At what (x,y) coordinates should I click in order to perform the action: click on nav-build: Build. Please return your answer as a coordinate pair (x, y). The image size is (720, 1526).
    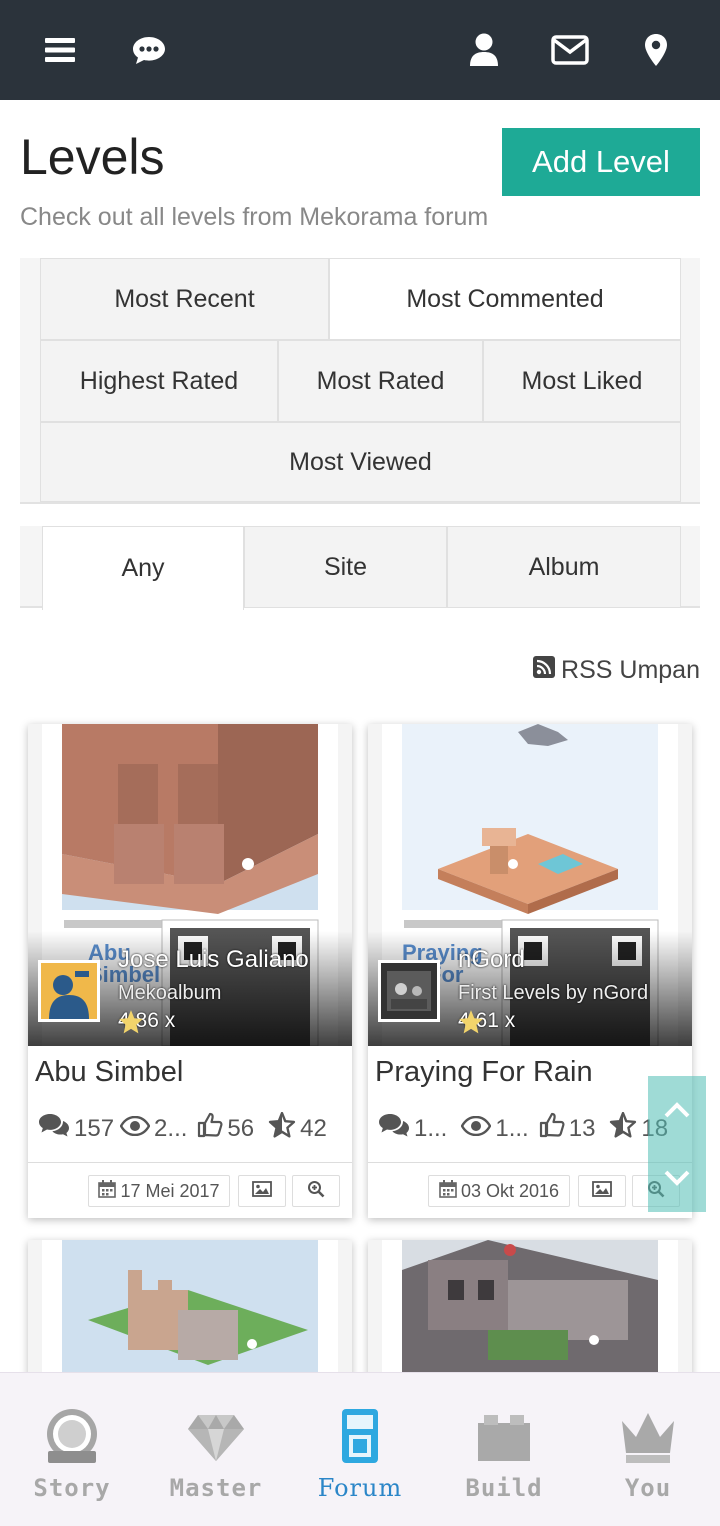
    Looking at the image, I should click on (504, 1449).